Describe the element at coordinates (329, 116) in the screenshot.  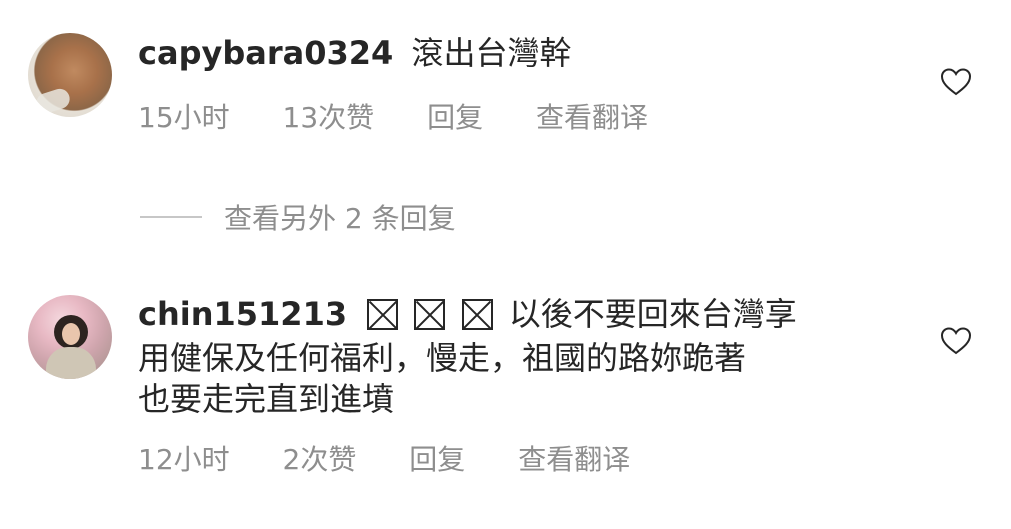
I see `like-count: 13次赞` at that location.